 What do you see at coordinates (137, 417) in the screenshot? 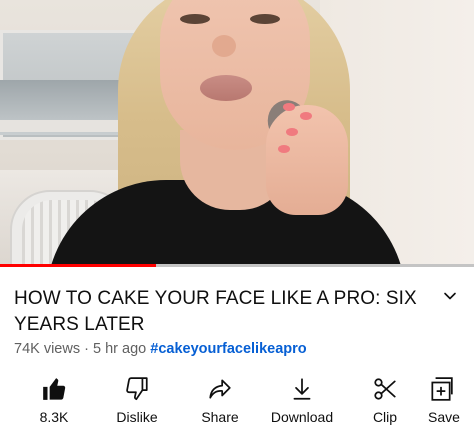
I see `dislike-label: Dislike` at bounding box center [137, 417].